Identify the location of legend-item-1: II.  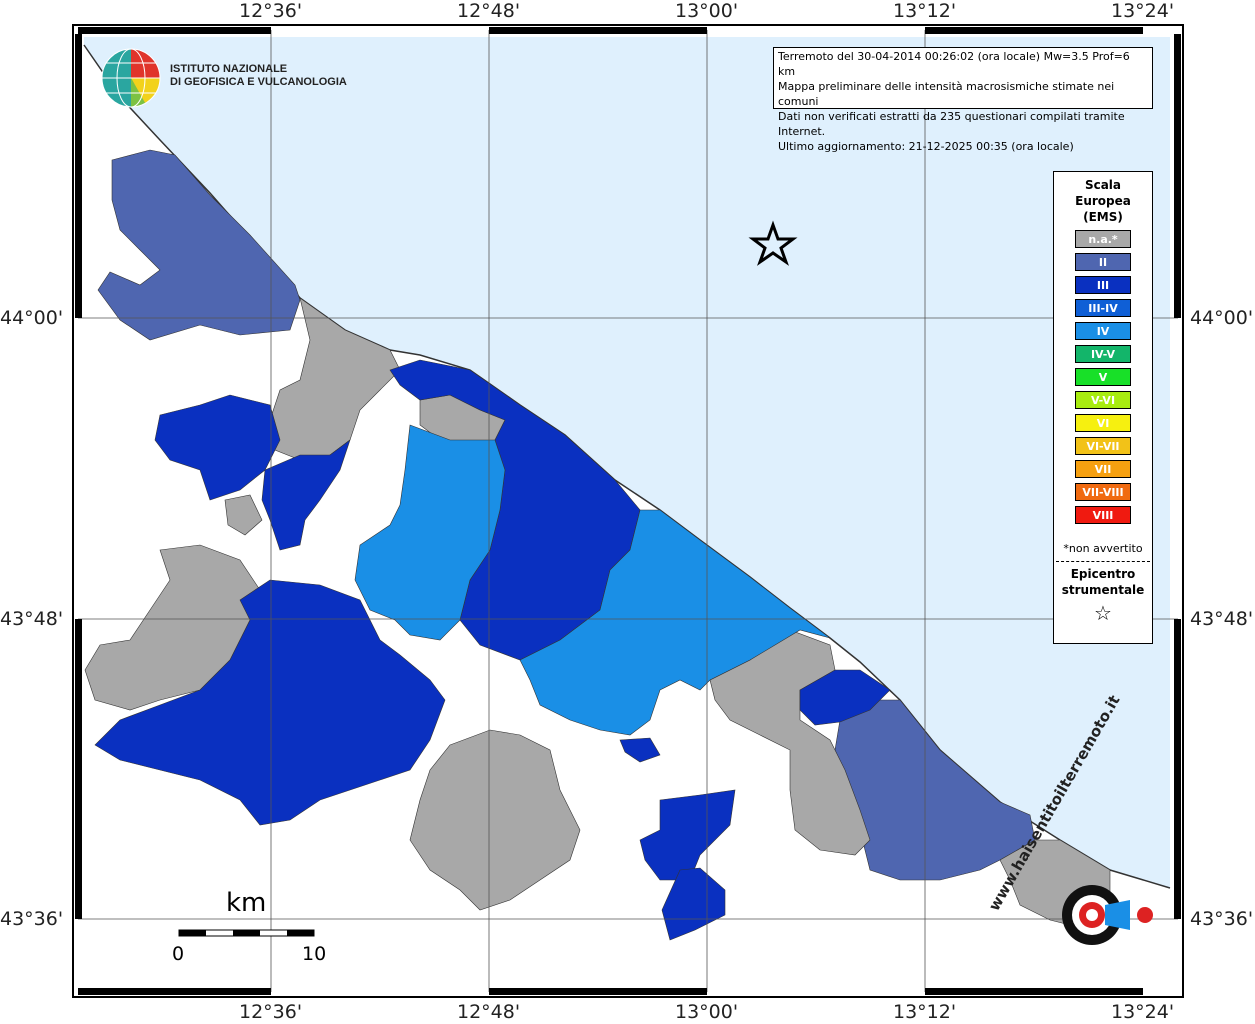
(1103, 262).